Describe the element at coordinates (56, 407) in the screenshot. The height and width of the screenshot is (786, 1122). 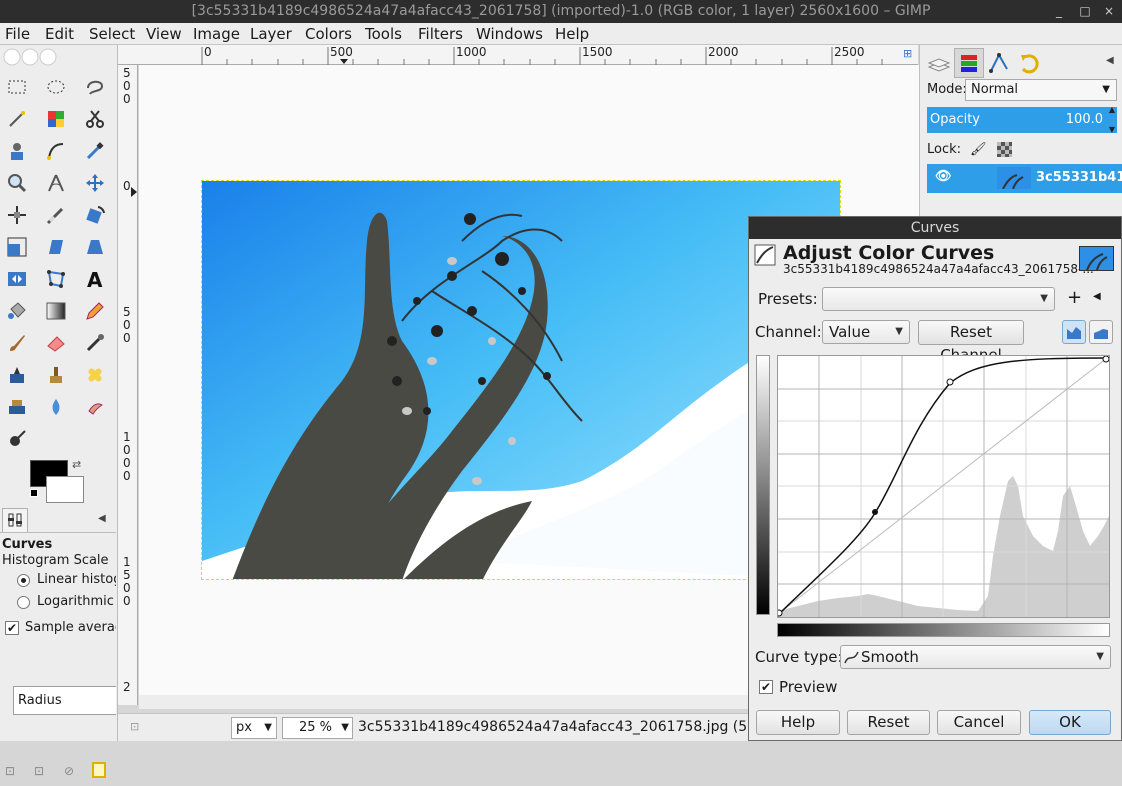
I see `blur-sharpen-tool-icon` at that location.